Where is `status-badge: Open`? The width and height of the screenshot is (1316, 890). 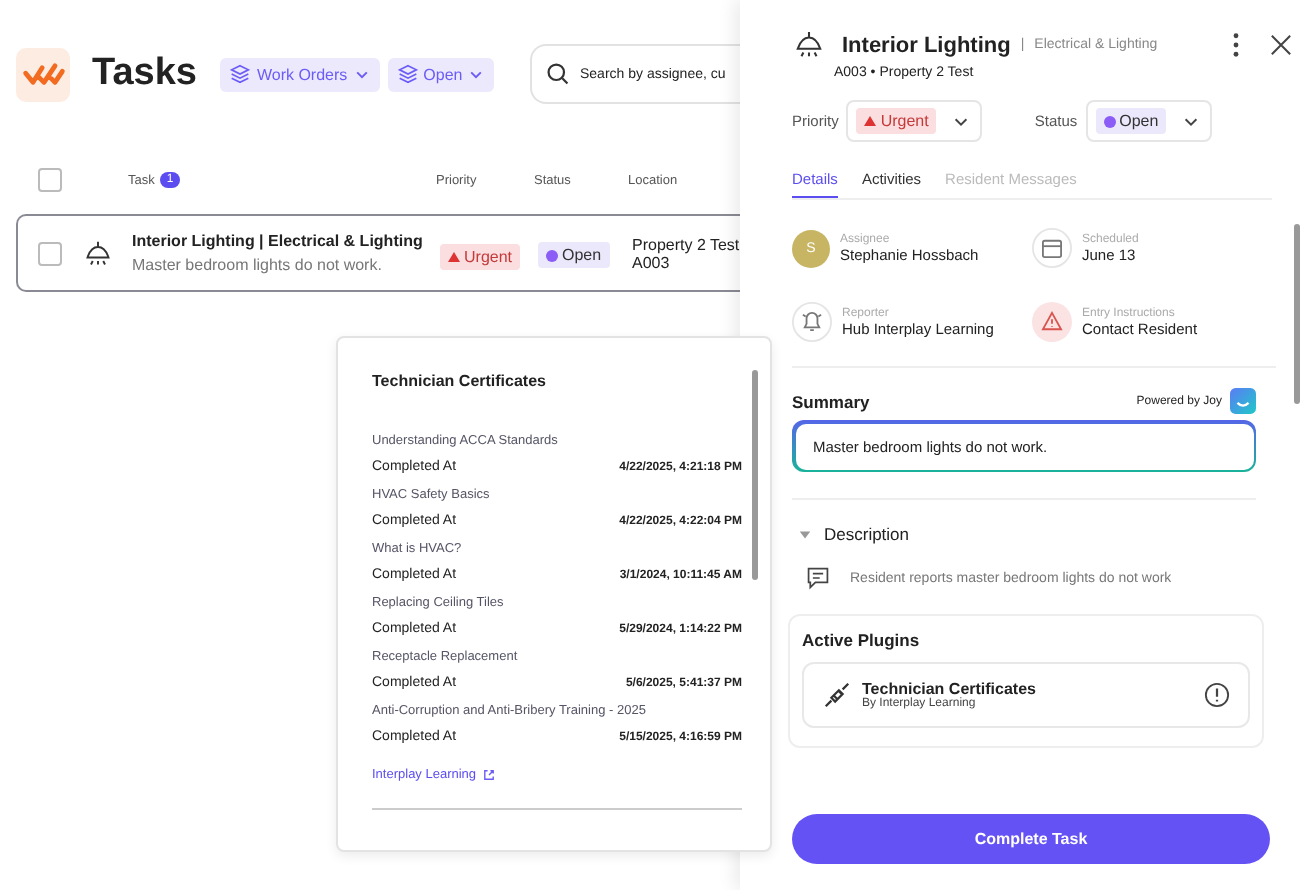 status-badge: Open is located at coordinates (574, 255).